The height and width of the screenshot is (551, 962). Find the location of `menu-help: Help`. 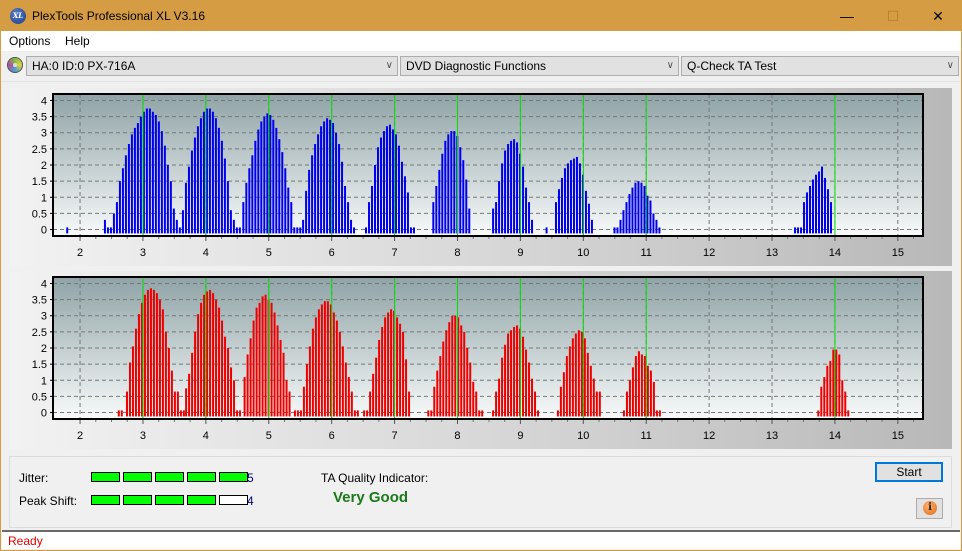

menu-help: Help is located at coordinates (77, 41).